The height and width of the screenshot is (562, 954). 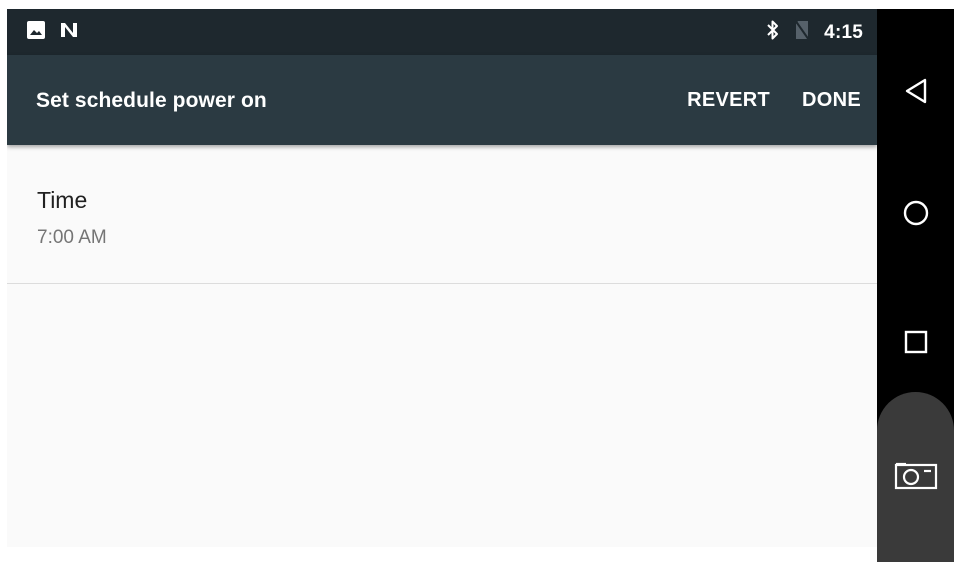 I want to click on back-icon, so click(x=916, y=93).